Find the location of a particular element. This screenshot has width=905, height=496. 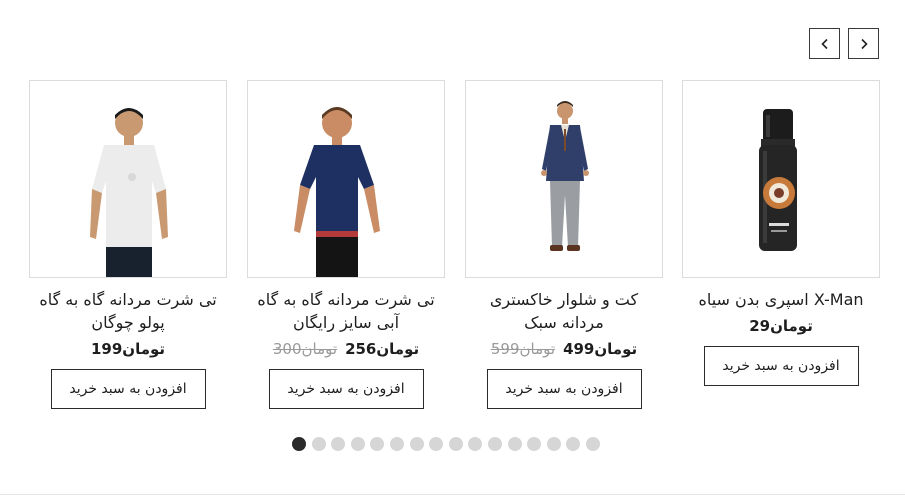

price-row: تومان256 تومان300 is located at coordinates (346, 349).